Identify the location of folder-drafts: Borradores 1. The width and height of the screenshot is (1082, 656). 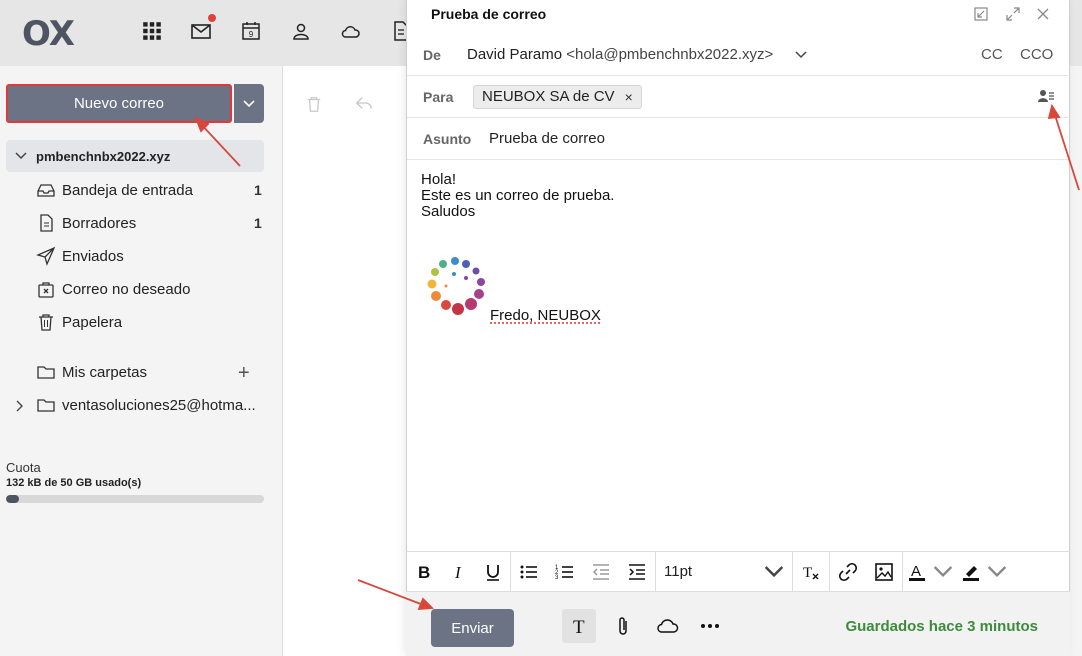
(135, 223).